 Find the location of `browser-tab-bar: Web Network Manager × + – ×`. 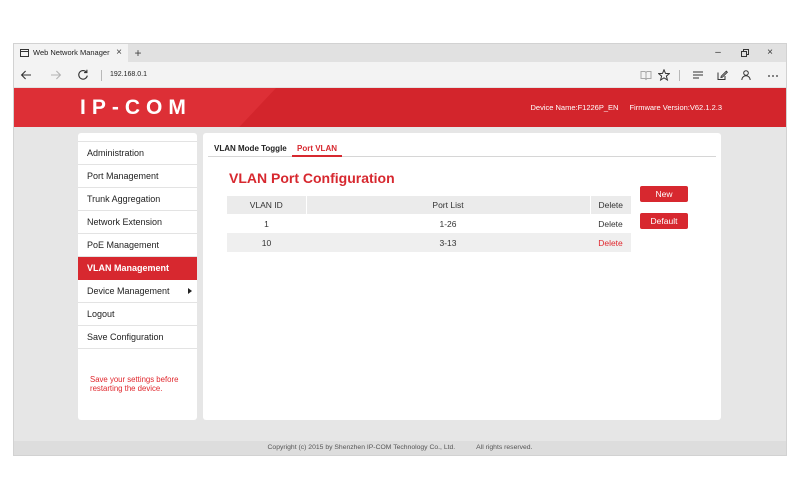

browser-tab-bar: Web Network Manager × + – × is located at coordinates (400, 53).